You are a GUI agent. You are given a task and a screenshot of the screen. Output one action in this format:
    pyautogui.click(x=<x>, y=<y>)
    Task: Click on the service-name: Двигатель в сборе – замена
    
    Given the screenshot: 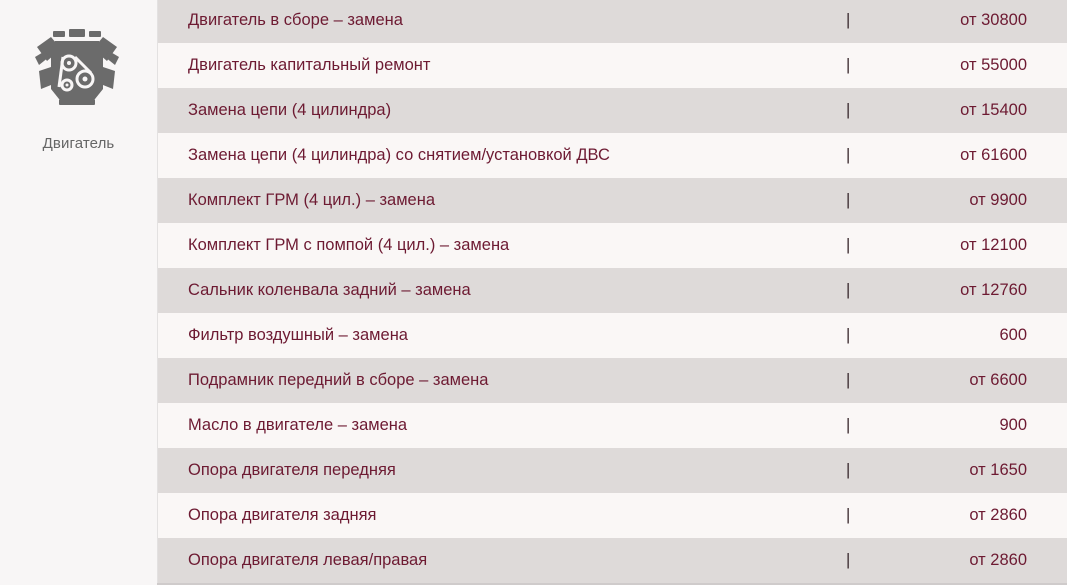 What is the action you would take?
    pyautogui.click(x=295, y=20)
    